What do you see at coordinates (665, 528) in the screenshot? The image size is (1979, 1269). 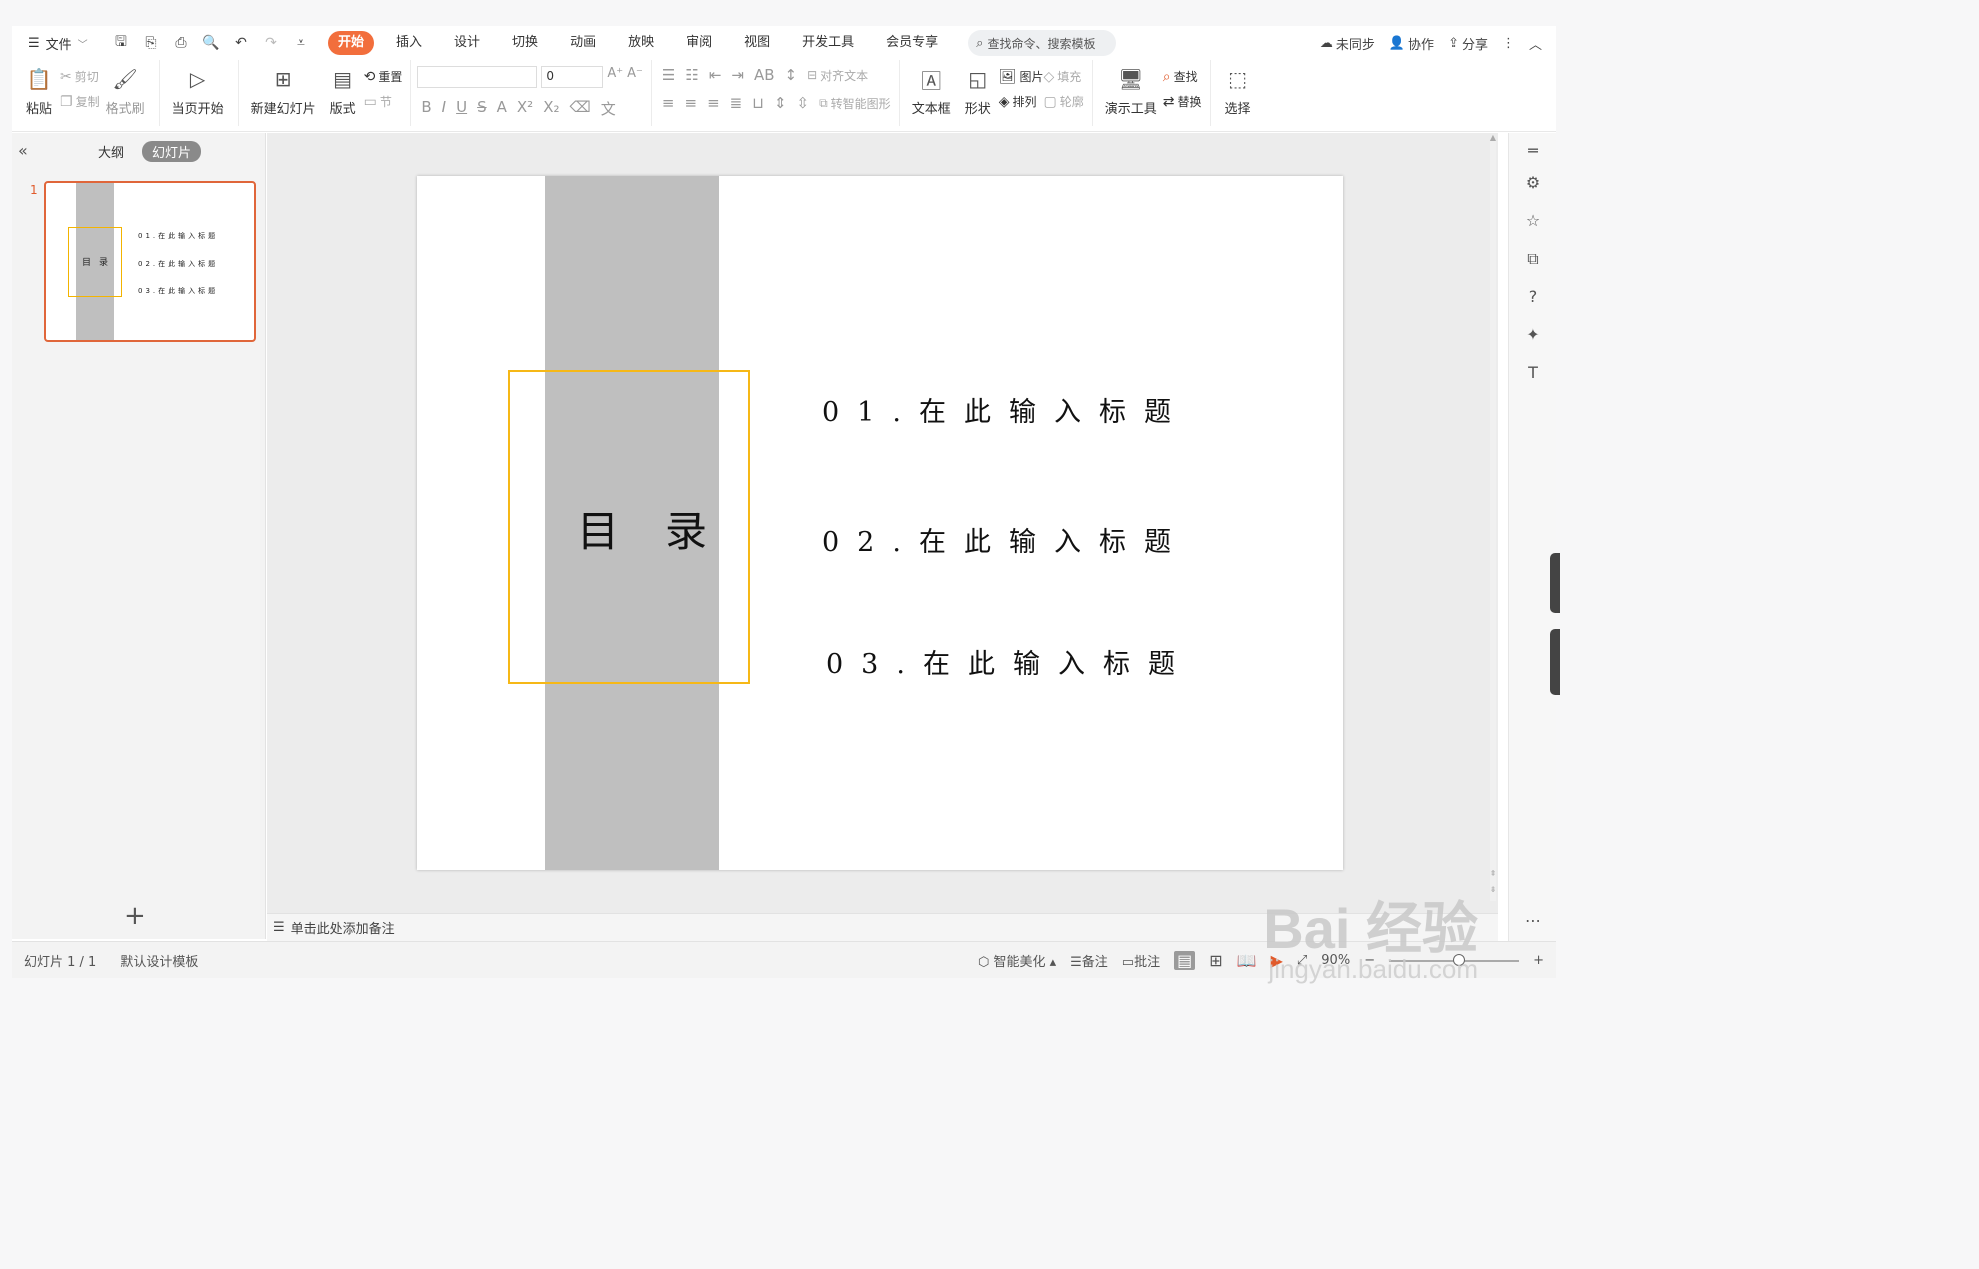 I see `slide-title: 目录` at bounding box center [665, 528].